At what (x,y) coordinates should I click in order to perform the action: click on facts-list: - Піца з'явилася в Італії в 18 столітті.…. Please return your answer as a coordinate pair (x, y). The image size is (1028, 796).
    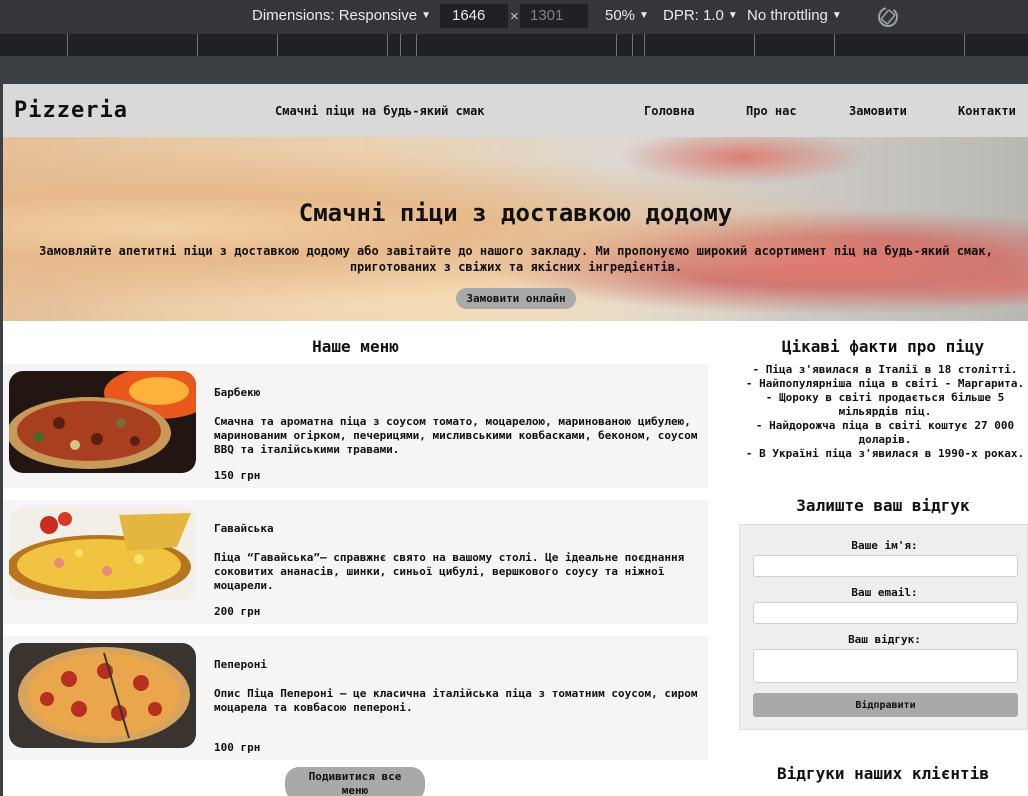
    Looking at the image, I should click on (884, 412).